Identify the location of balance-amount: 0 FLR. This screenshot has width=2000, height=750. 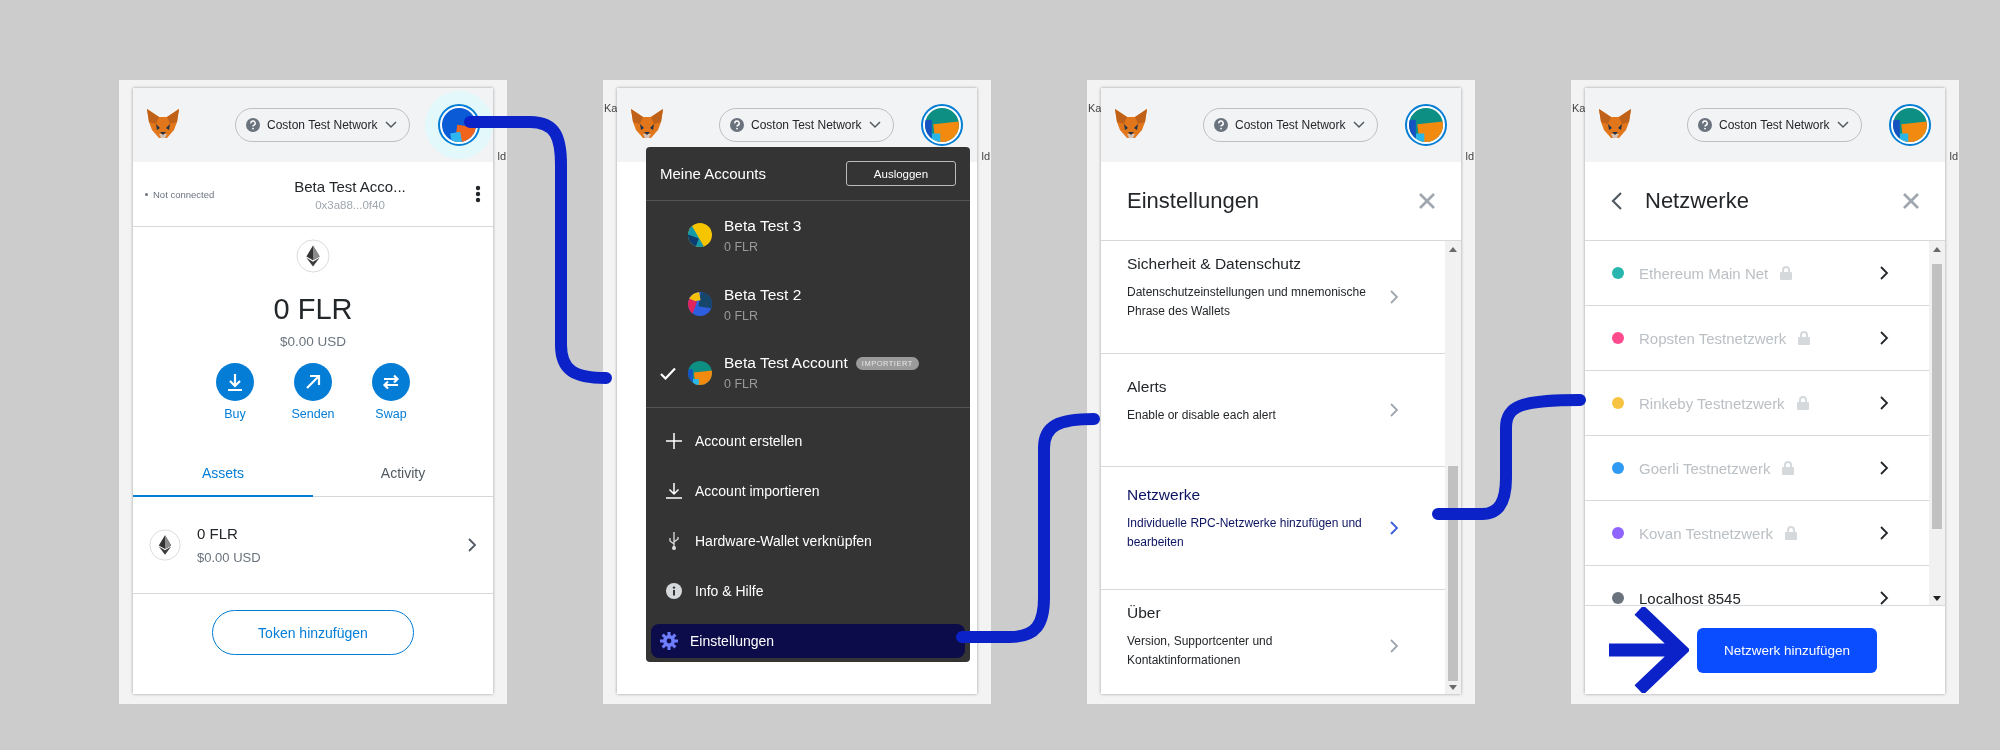
(313, 309).